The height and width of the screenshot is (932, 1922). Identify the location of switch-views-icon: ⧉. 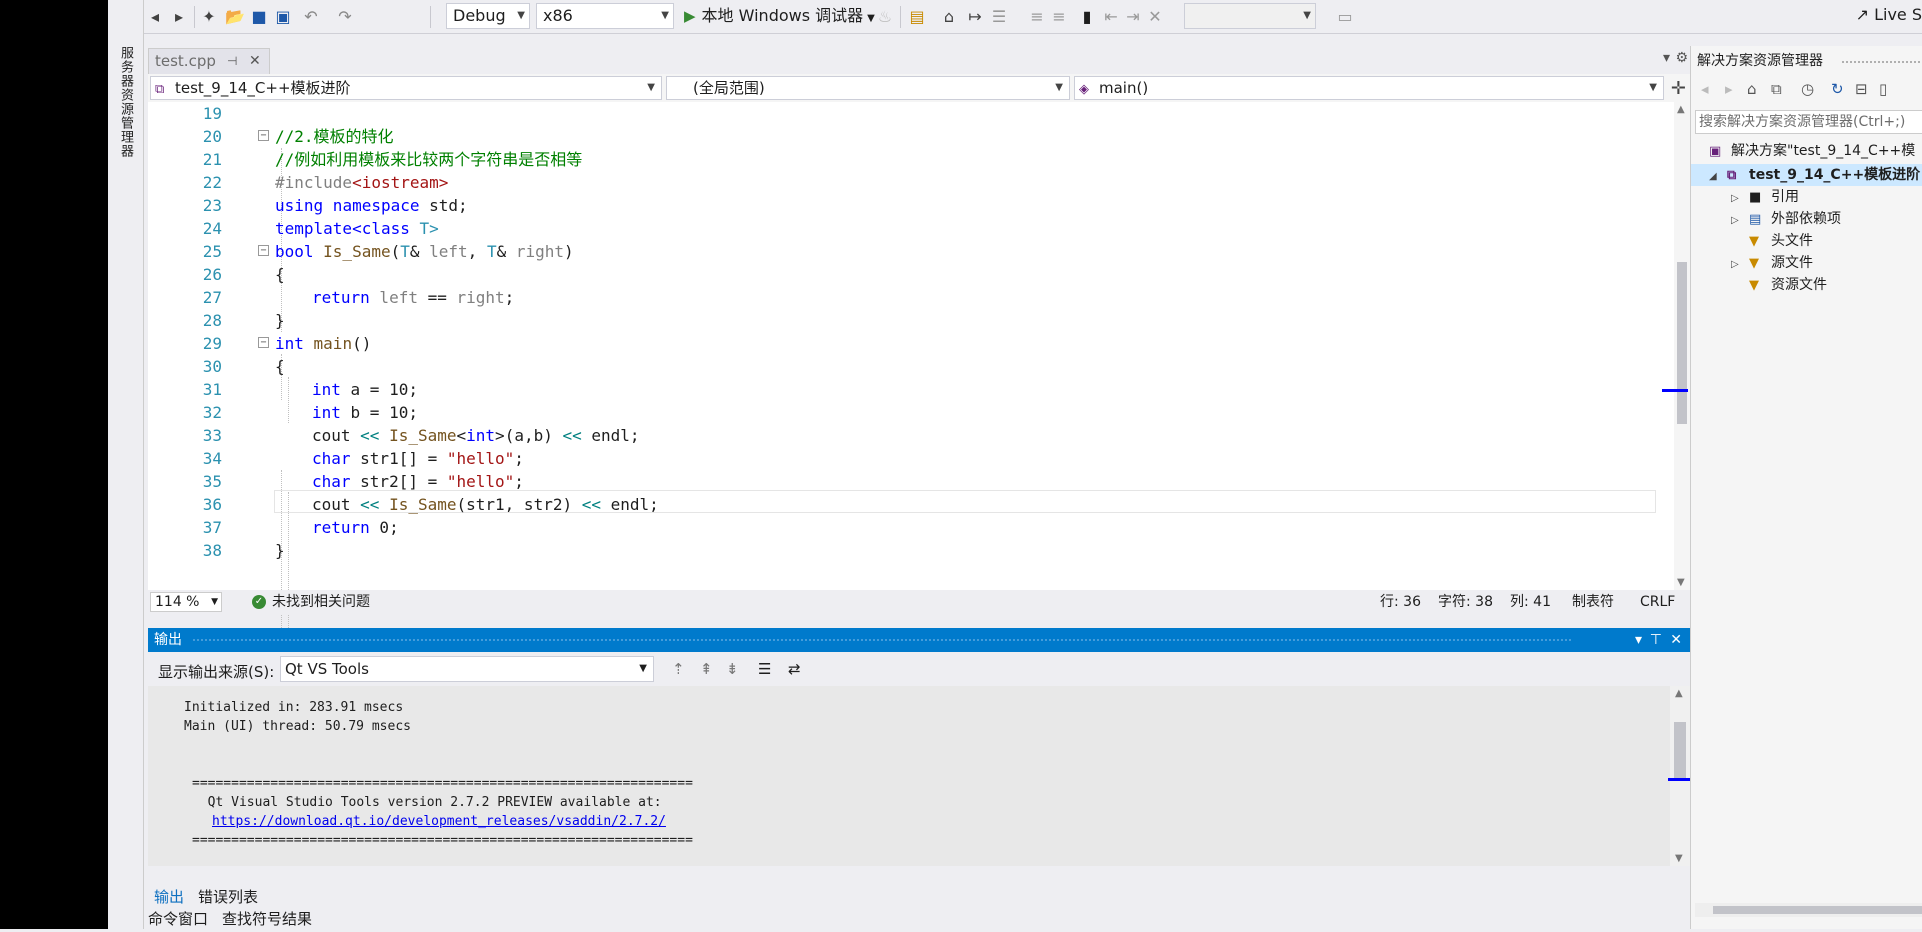
(1776, 89).